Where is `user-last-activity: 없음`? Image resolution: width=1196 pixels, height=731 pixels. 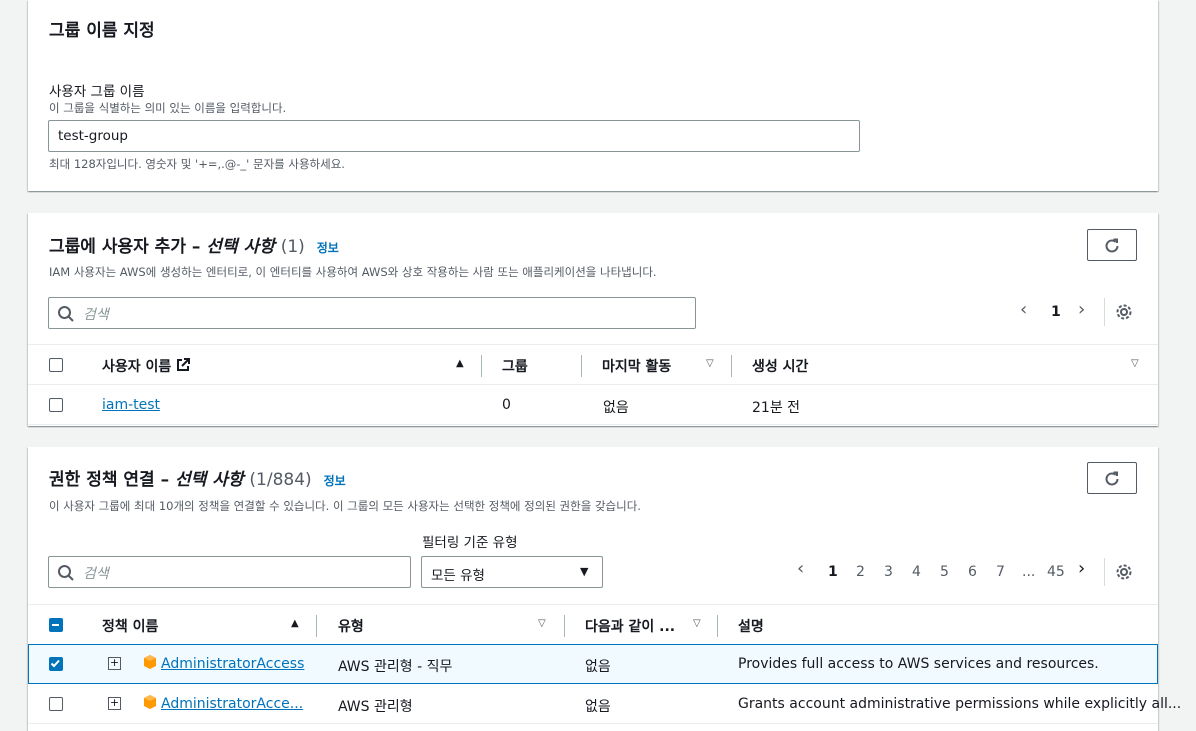
user-last-activity: 없음 is located at coordinates (616, 408).